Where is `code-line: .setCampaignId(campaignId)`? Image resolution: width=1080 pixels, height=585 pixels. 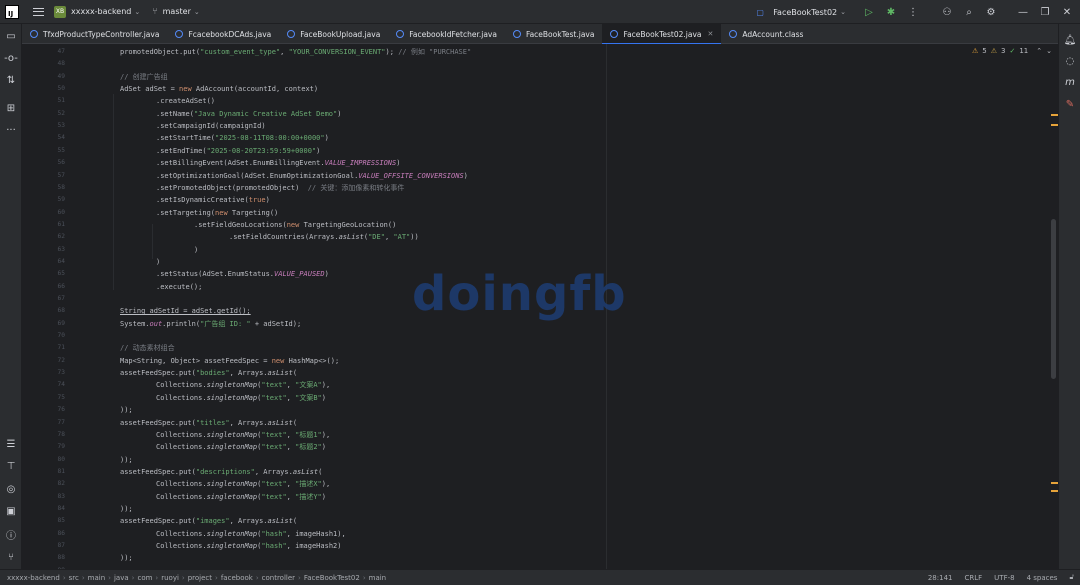
code-line: .setCampaignId(campaignId) is located at coordinates (211, 126).